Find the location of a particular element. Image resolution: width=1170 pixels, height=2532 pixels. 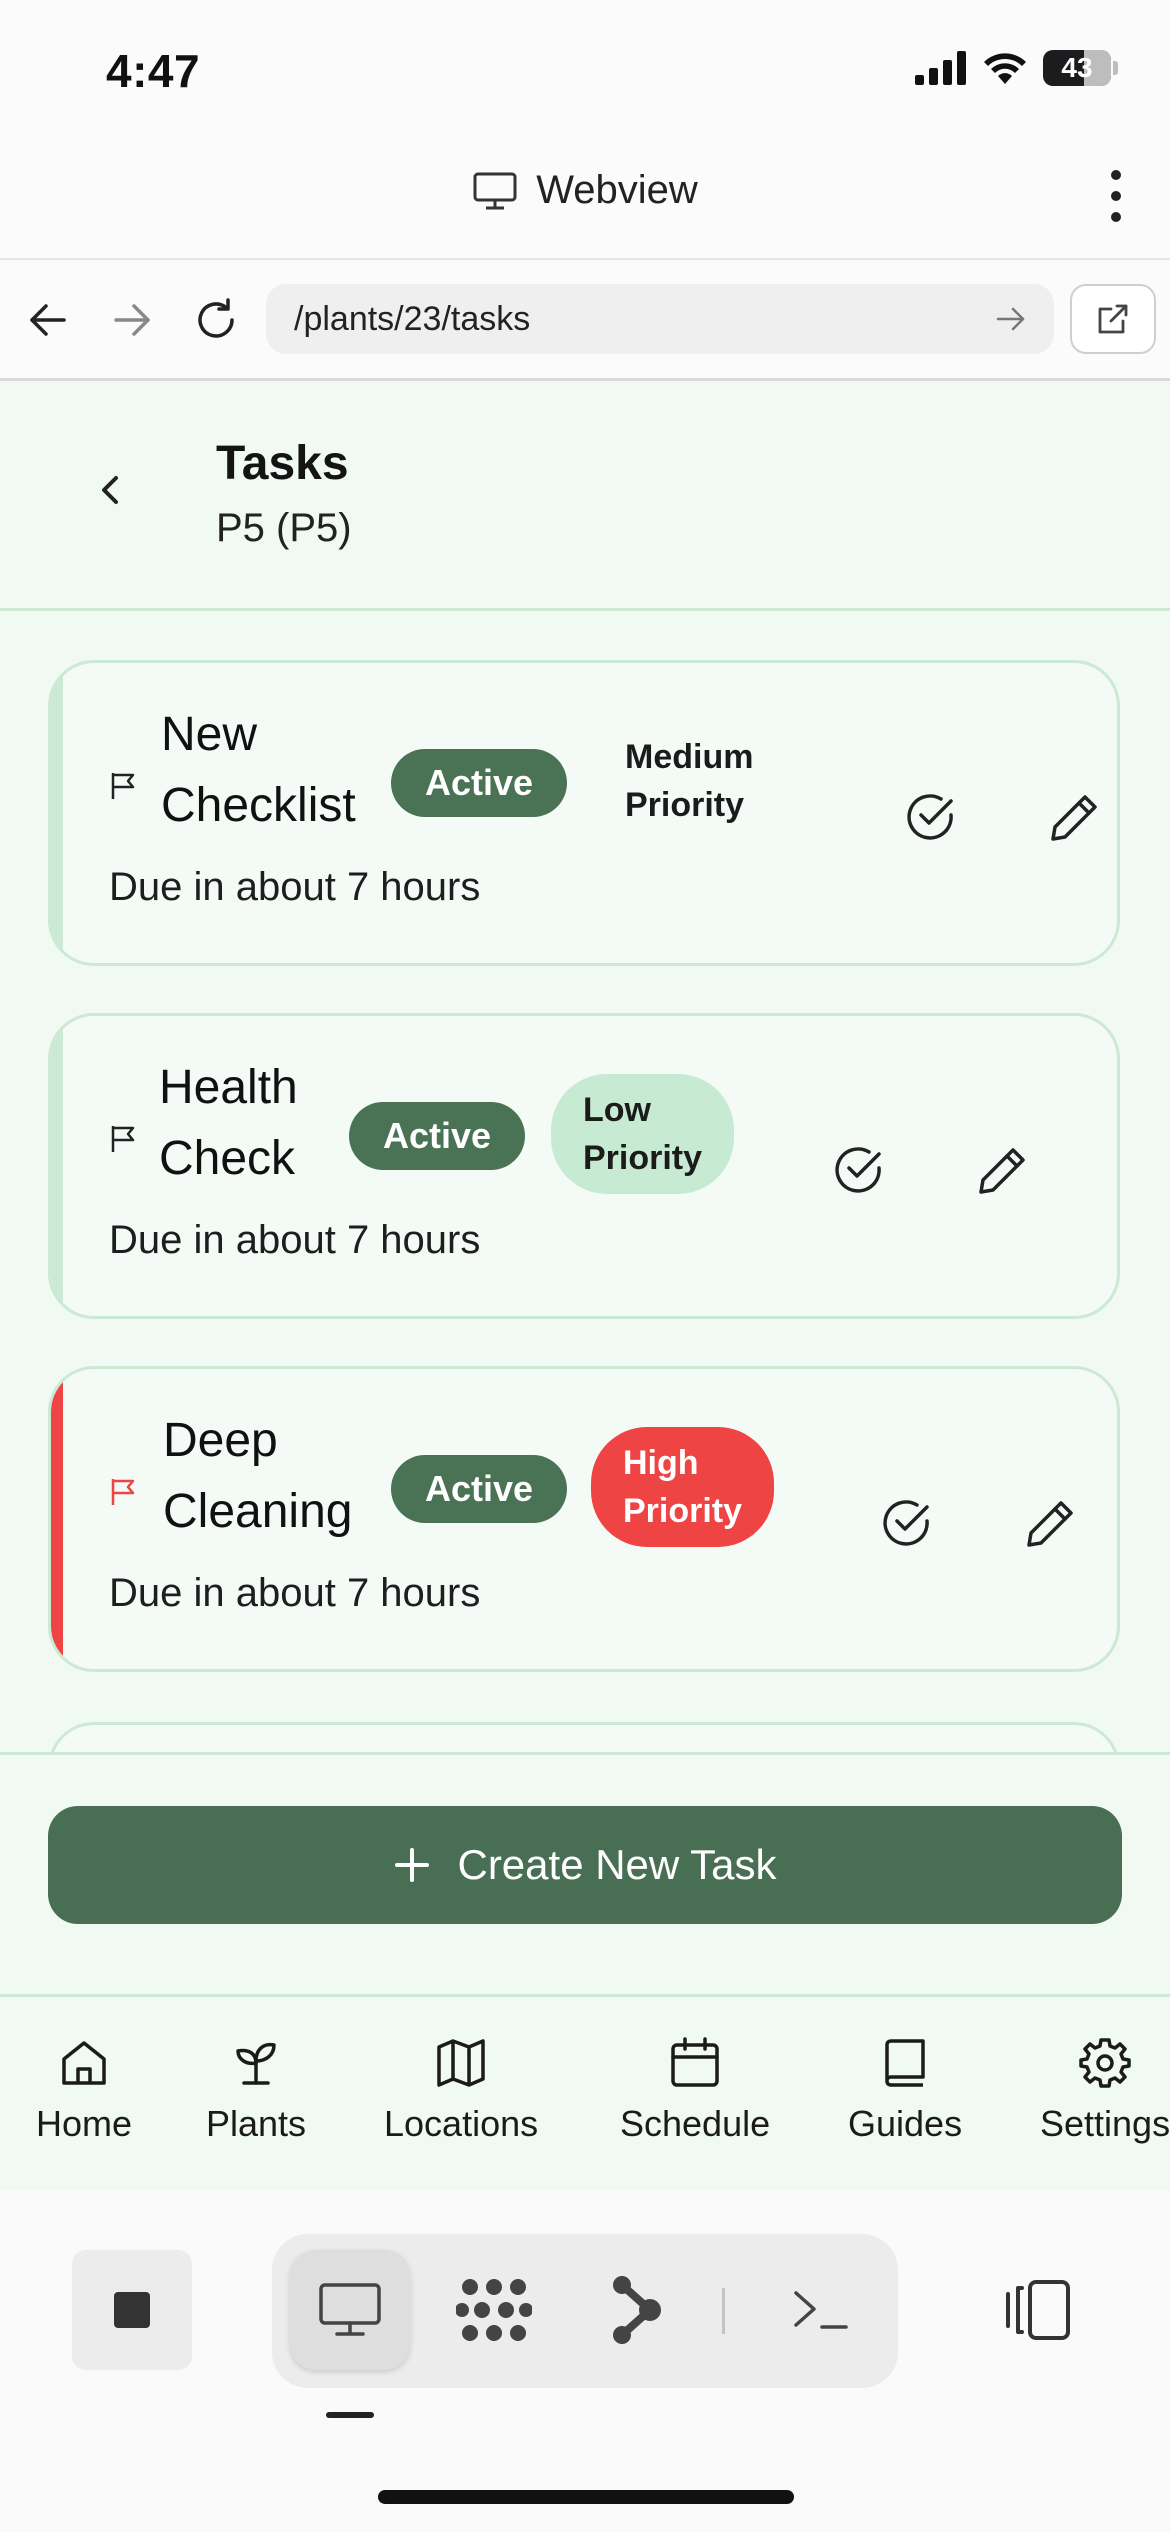

reload-icon is located at coordinates (216, 320).